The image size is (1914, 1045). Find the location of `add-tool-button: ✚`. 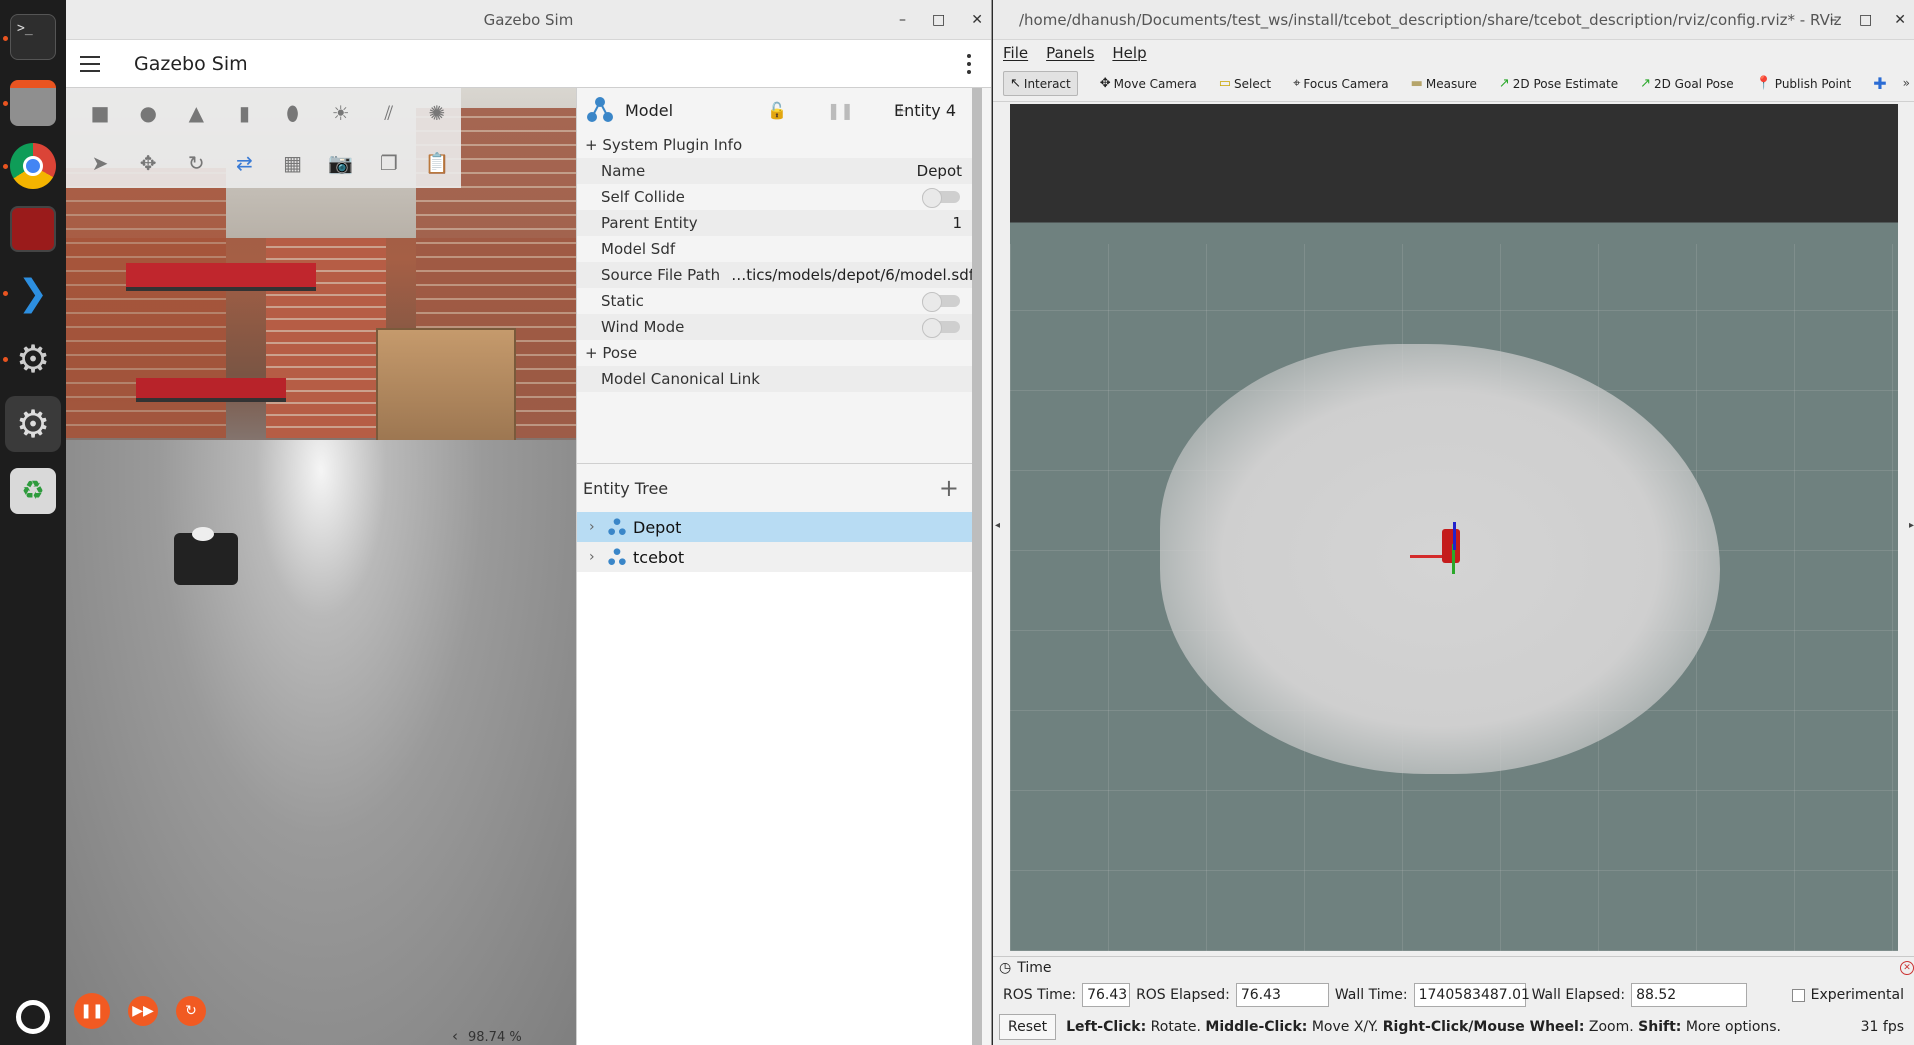

add-tool-button: ✚ is located at coordinates (1879, 83).